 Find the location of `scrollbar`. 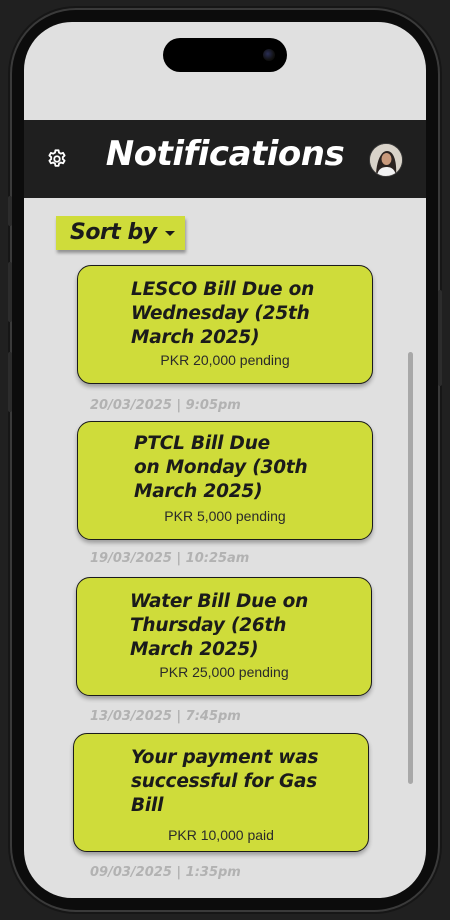

scrollbar is located at coordinates (410, 568).